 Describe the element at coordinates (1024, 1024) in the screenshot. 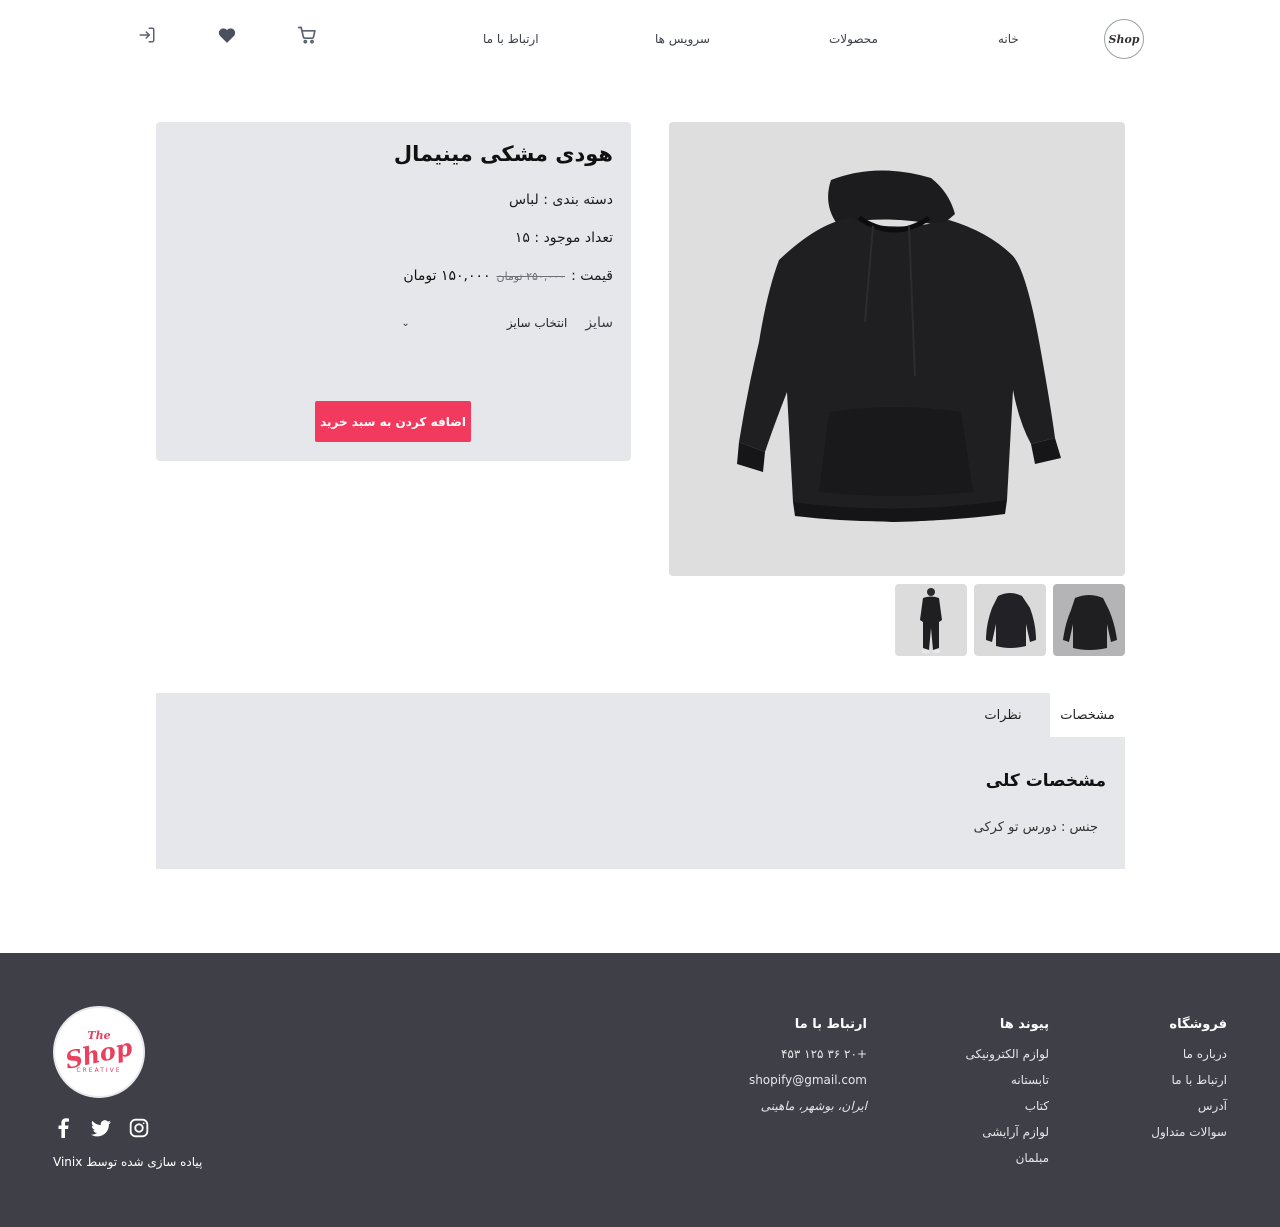

I see `footer-links-title: پیوند ها` at that location.